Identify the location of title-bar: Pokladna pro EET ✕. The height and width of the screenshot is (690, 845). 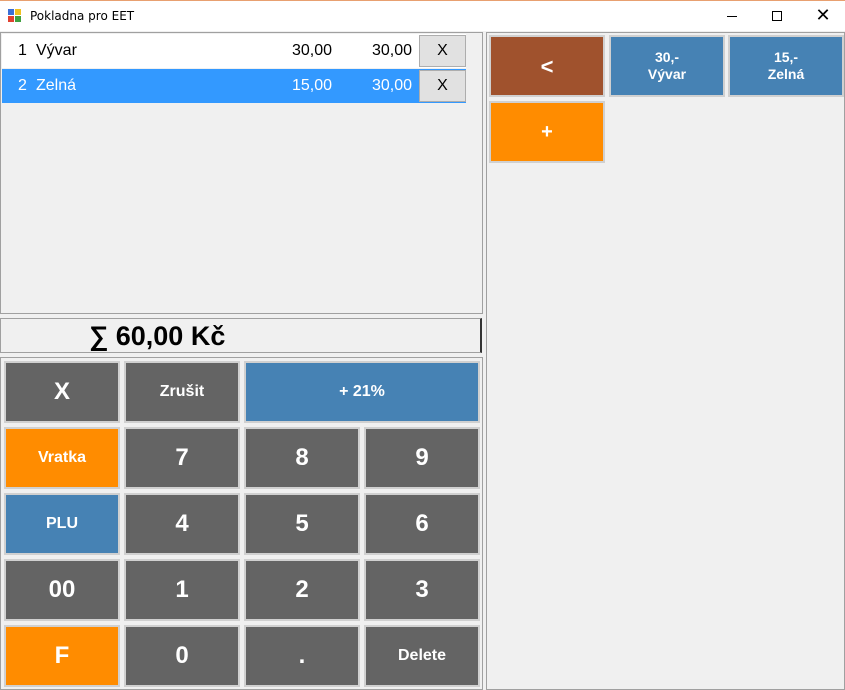
(422, 15).